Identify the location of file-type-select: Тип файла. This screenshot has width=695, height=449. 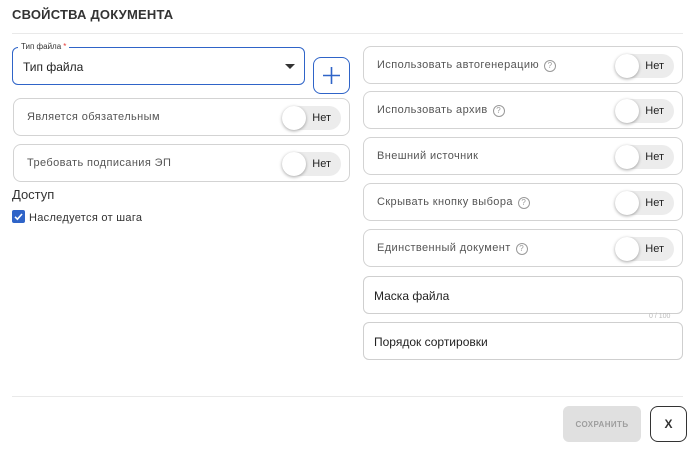
(158, 66).